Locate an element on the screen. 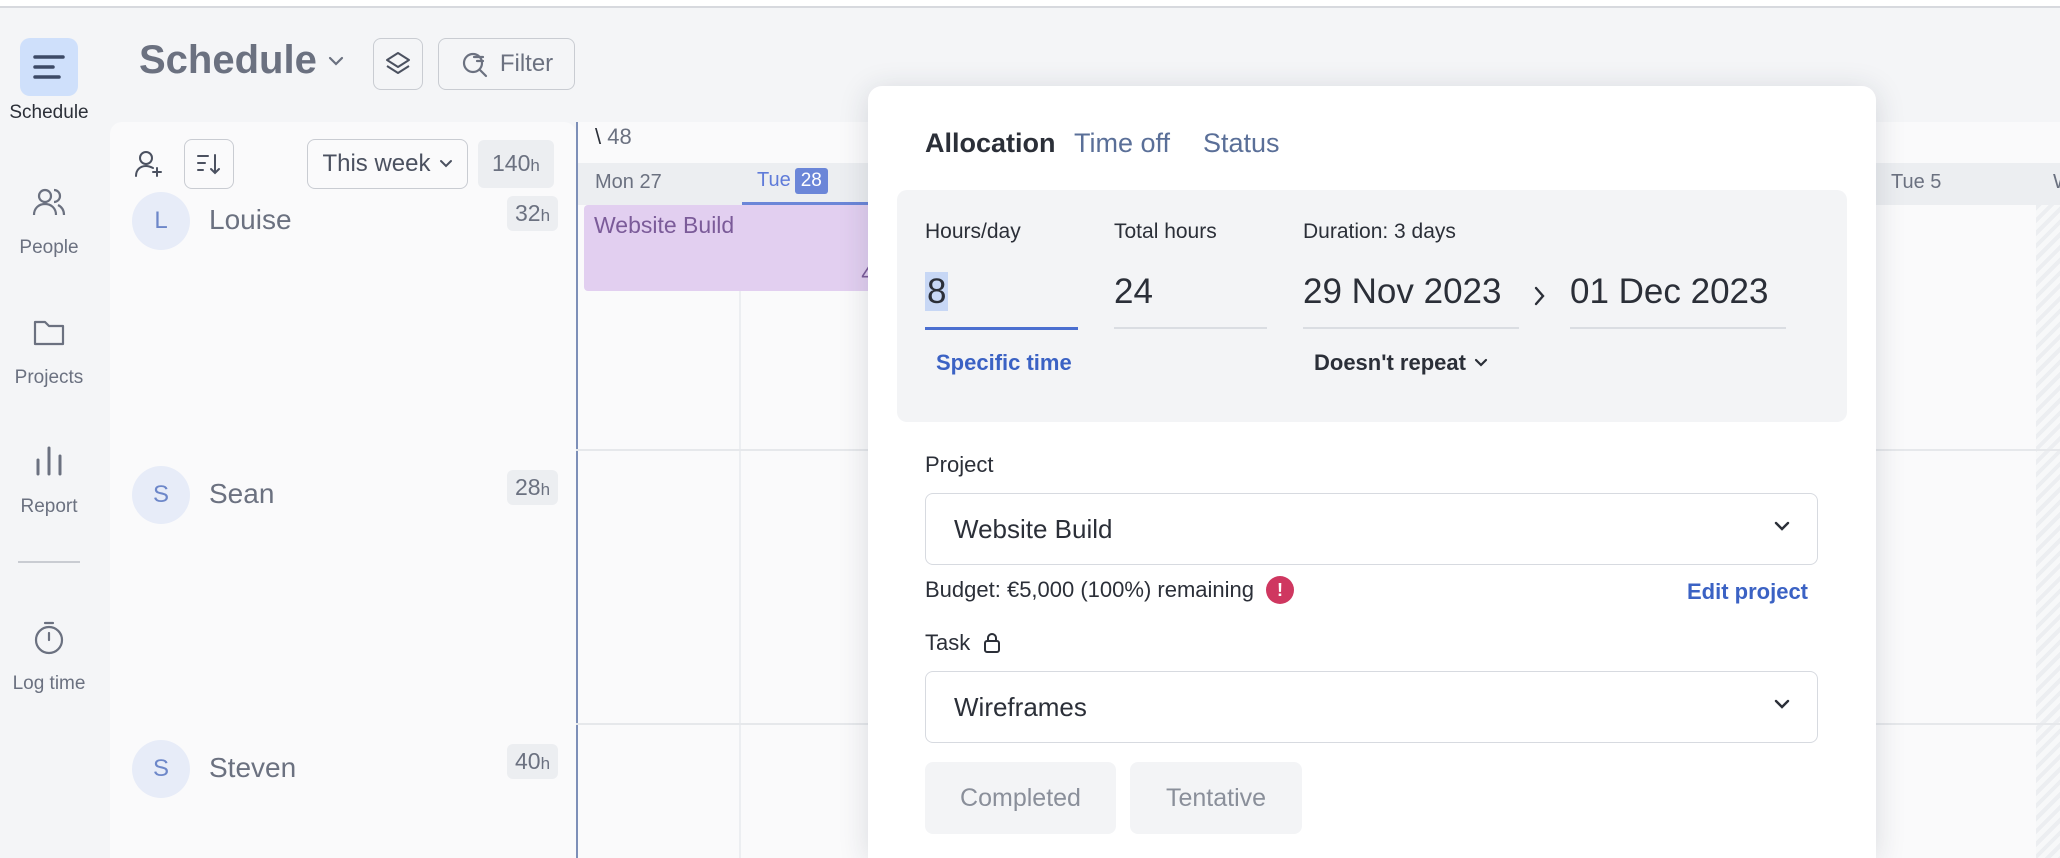 Image resolution: width=2060 pixels, height=858 pixels. sort-icon is located at coordinates (208, 164).